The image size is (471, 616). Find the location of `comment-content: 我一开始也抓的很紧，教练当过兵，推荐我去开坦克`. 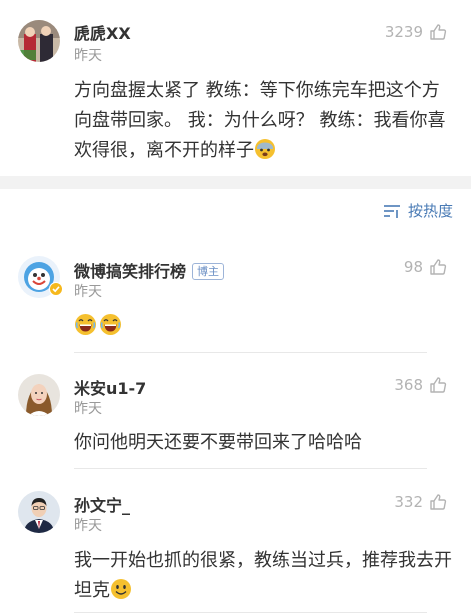

comment-content: 我一开始也抓的很紧，教练当过兵，推荐我去开坦克 is located at coordinates (264, 576).